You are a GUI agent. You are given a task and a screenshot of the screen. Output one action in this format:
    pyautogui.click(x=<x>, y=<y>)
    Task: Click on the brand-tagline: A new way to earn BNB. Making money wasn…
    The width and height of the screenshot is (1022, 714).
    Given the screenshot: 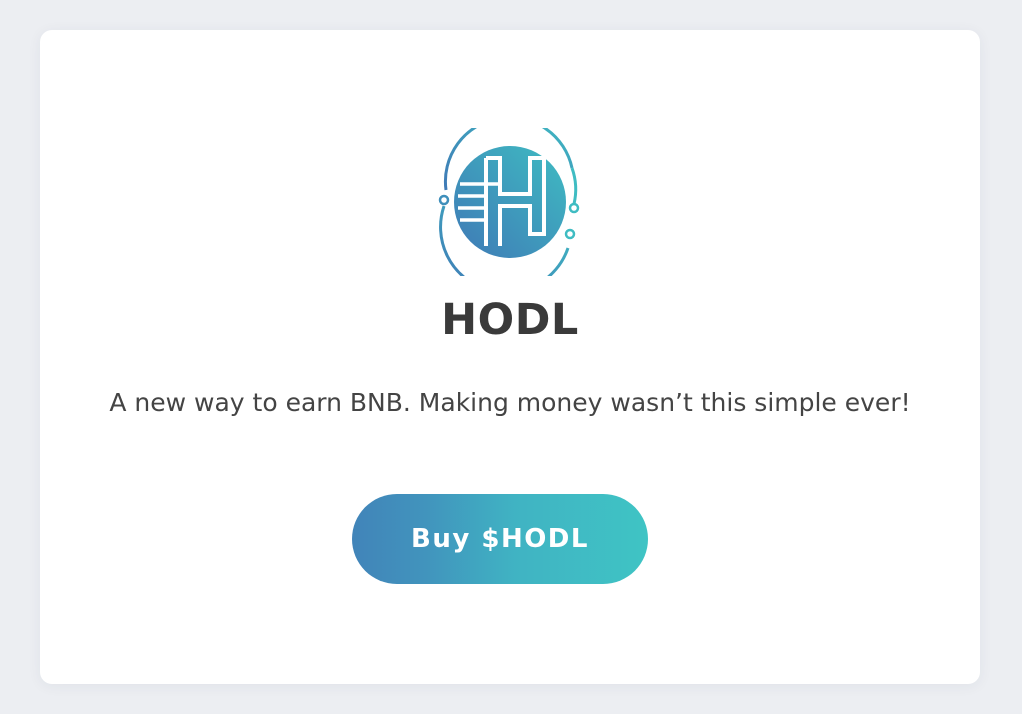 What is the action you would take?
    pyautogui.click(x=510, y=402)
    